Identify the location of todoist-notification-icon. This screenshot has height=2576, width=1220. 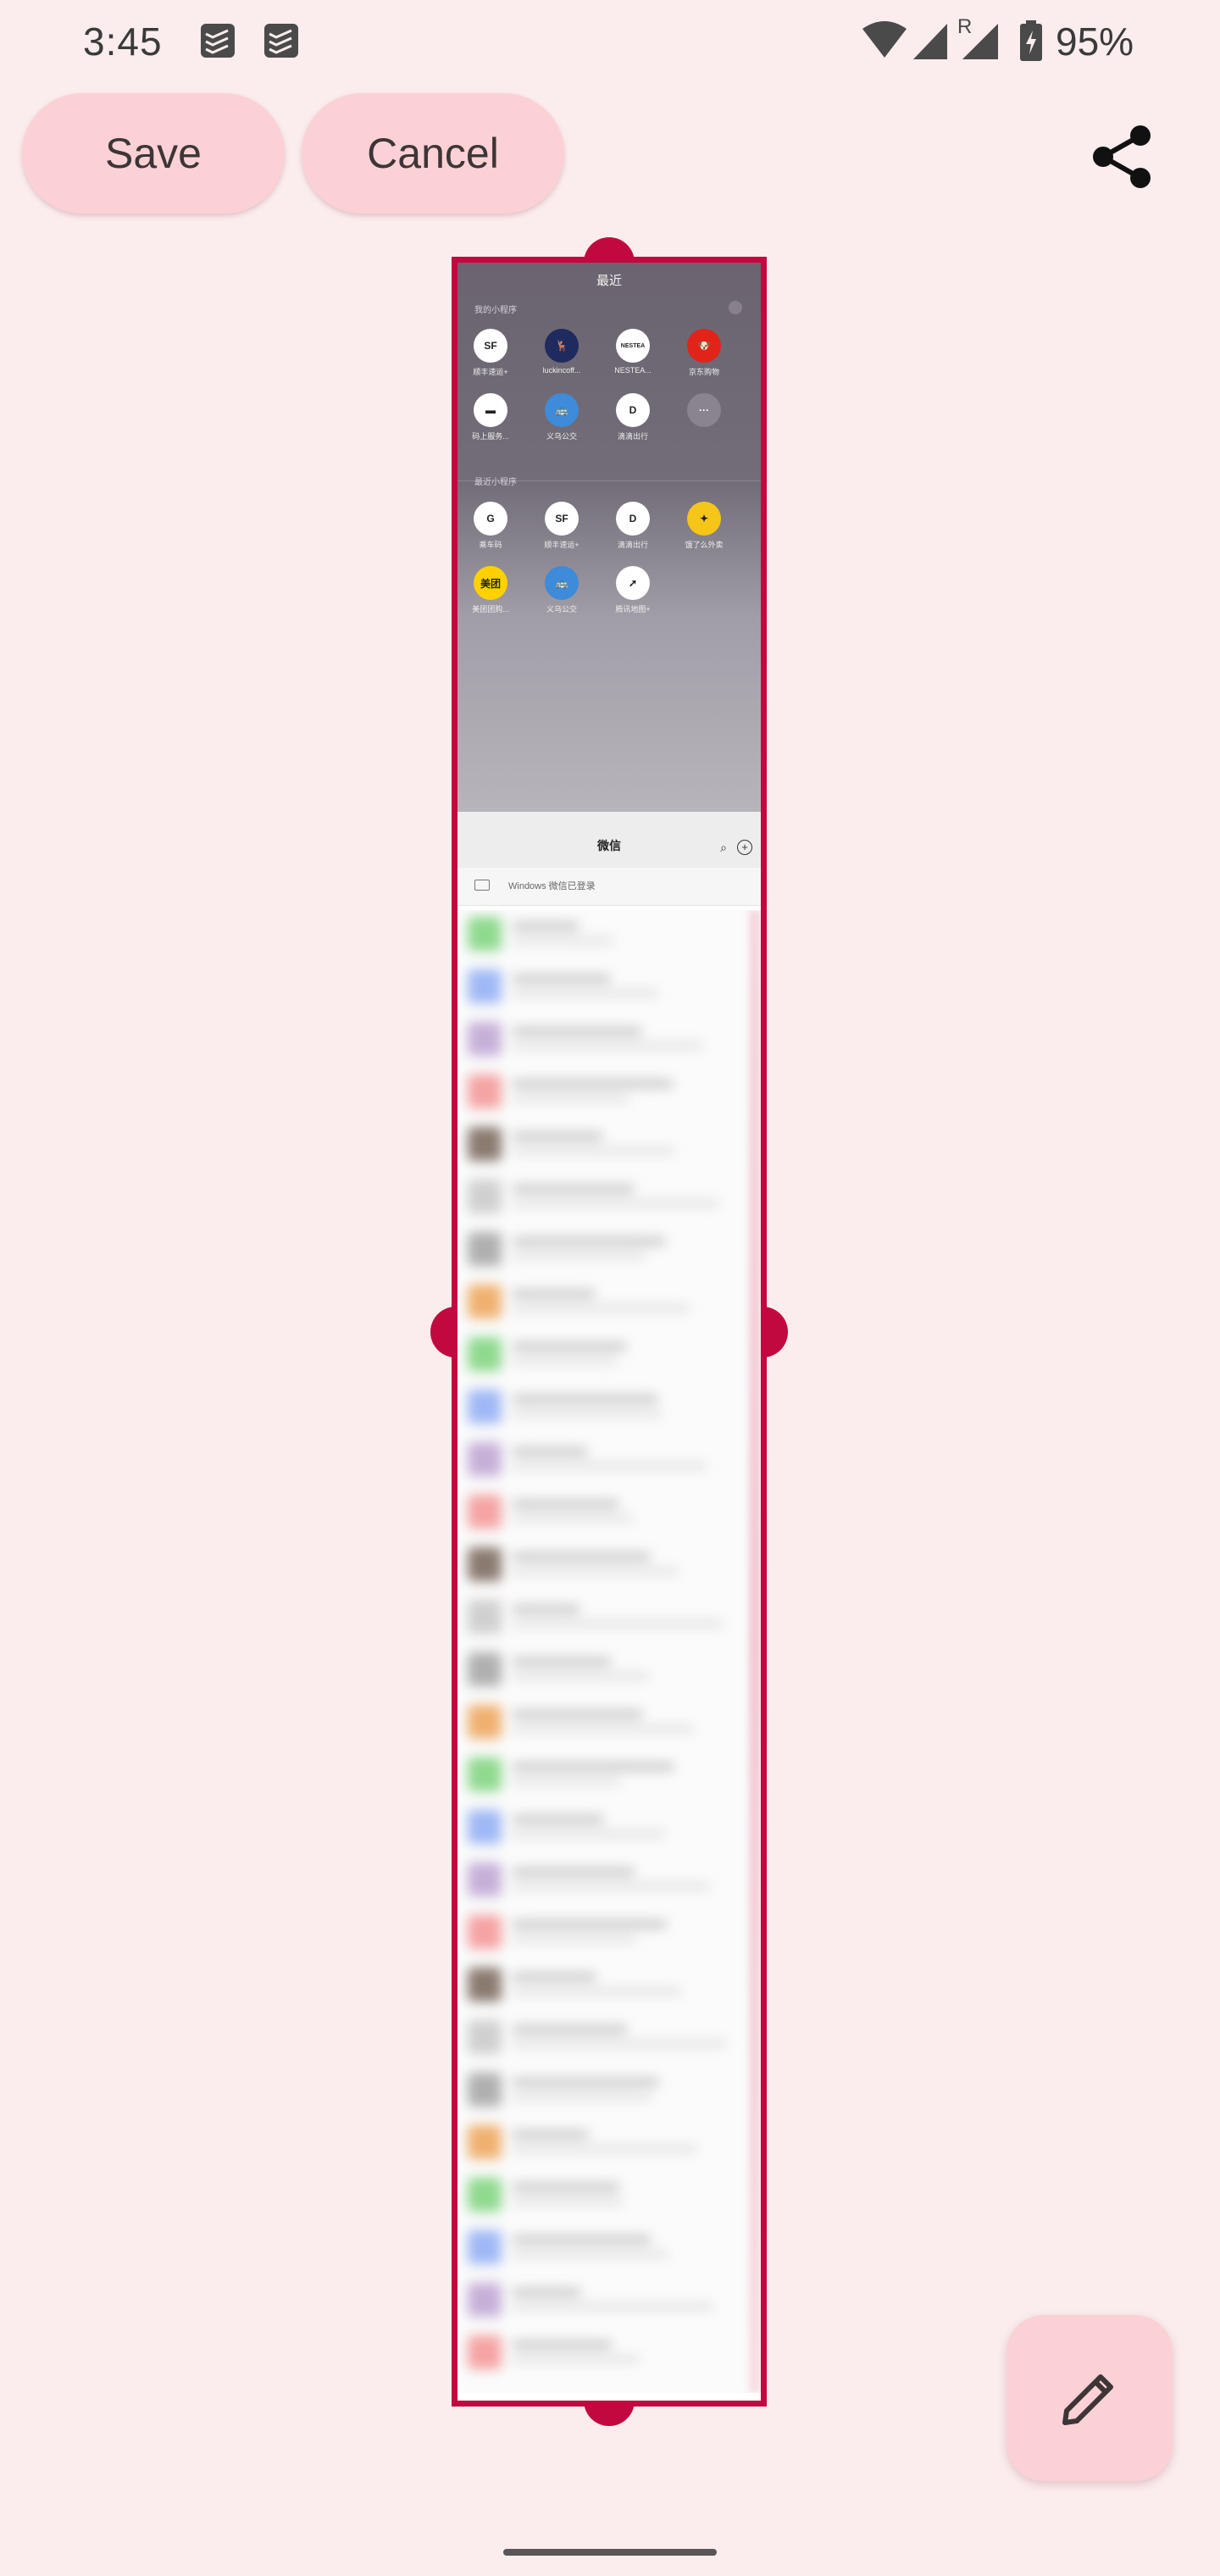
(218, 41).